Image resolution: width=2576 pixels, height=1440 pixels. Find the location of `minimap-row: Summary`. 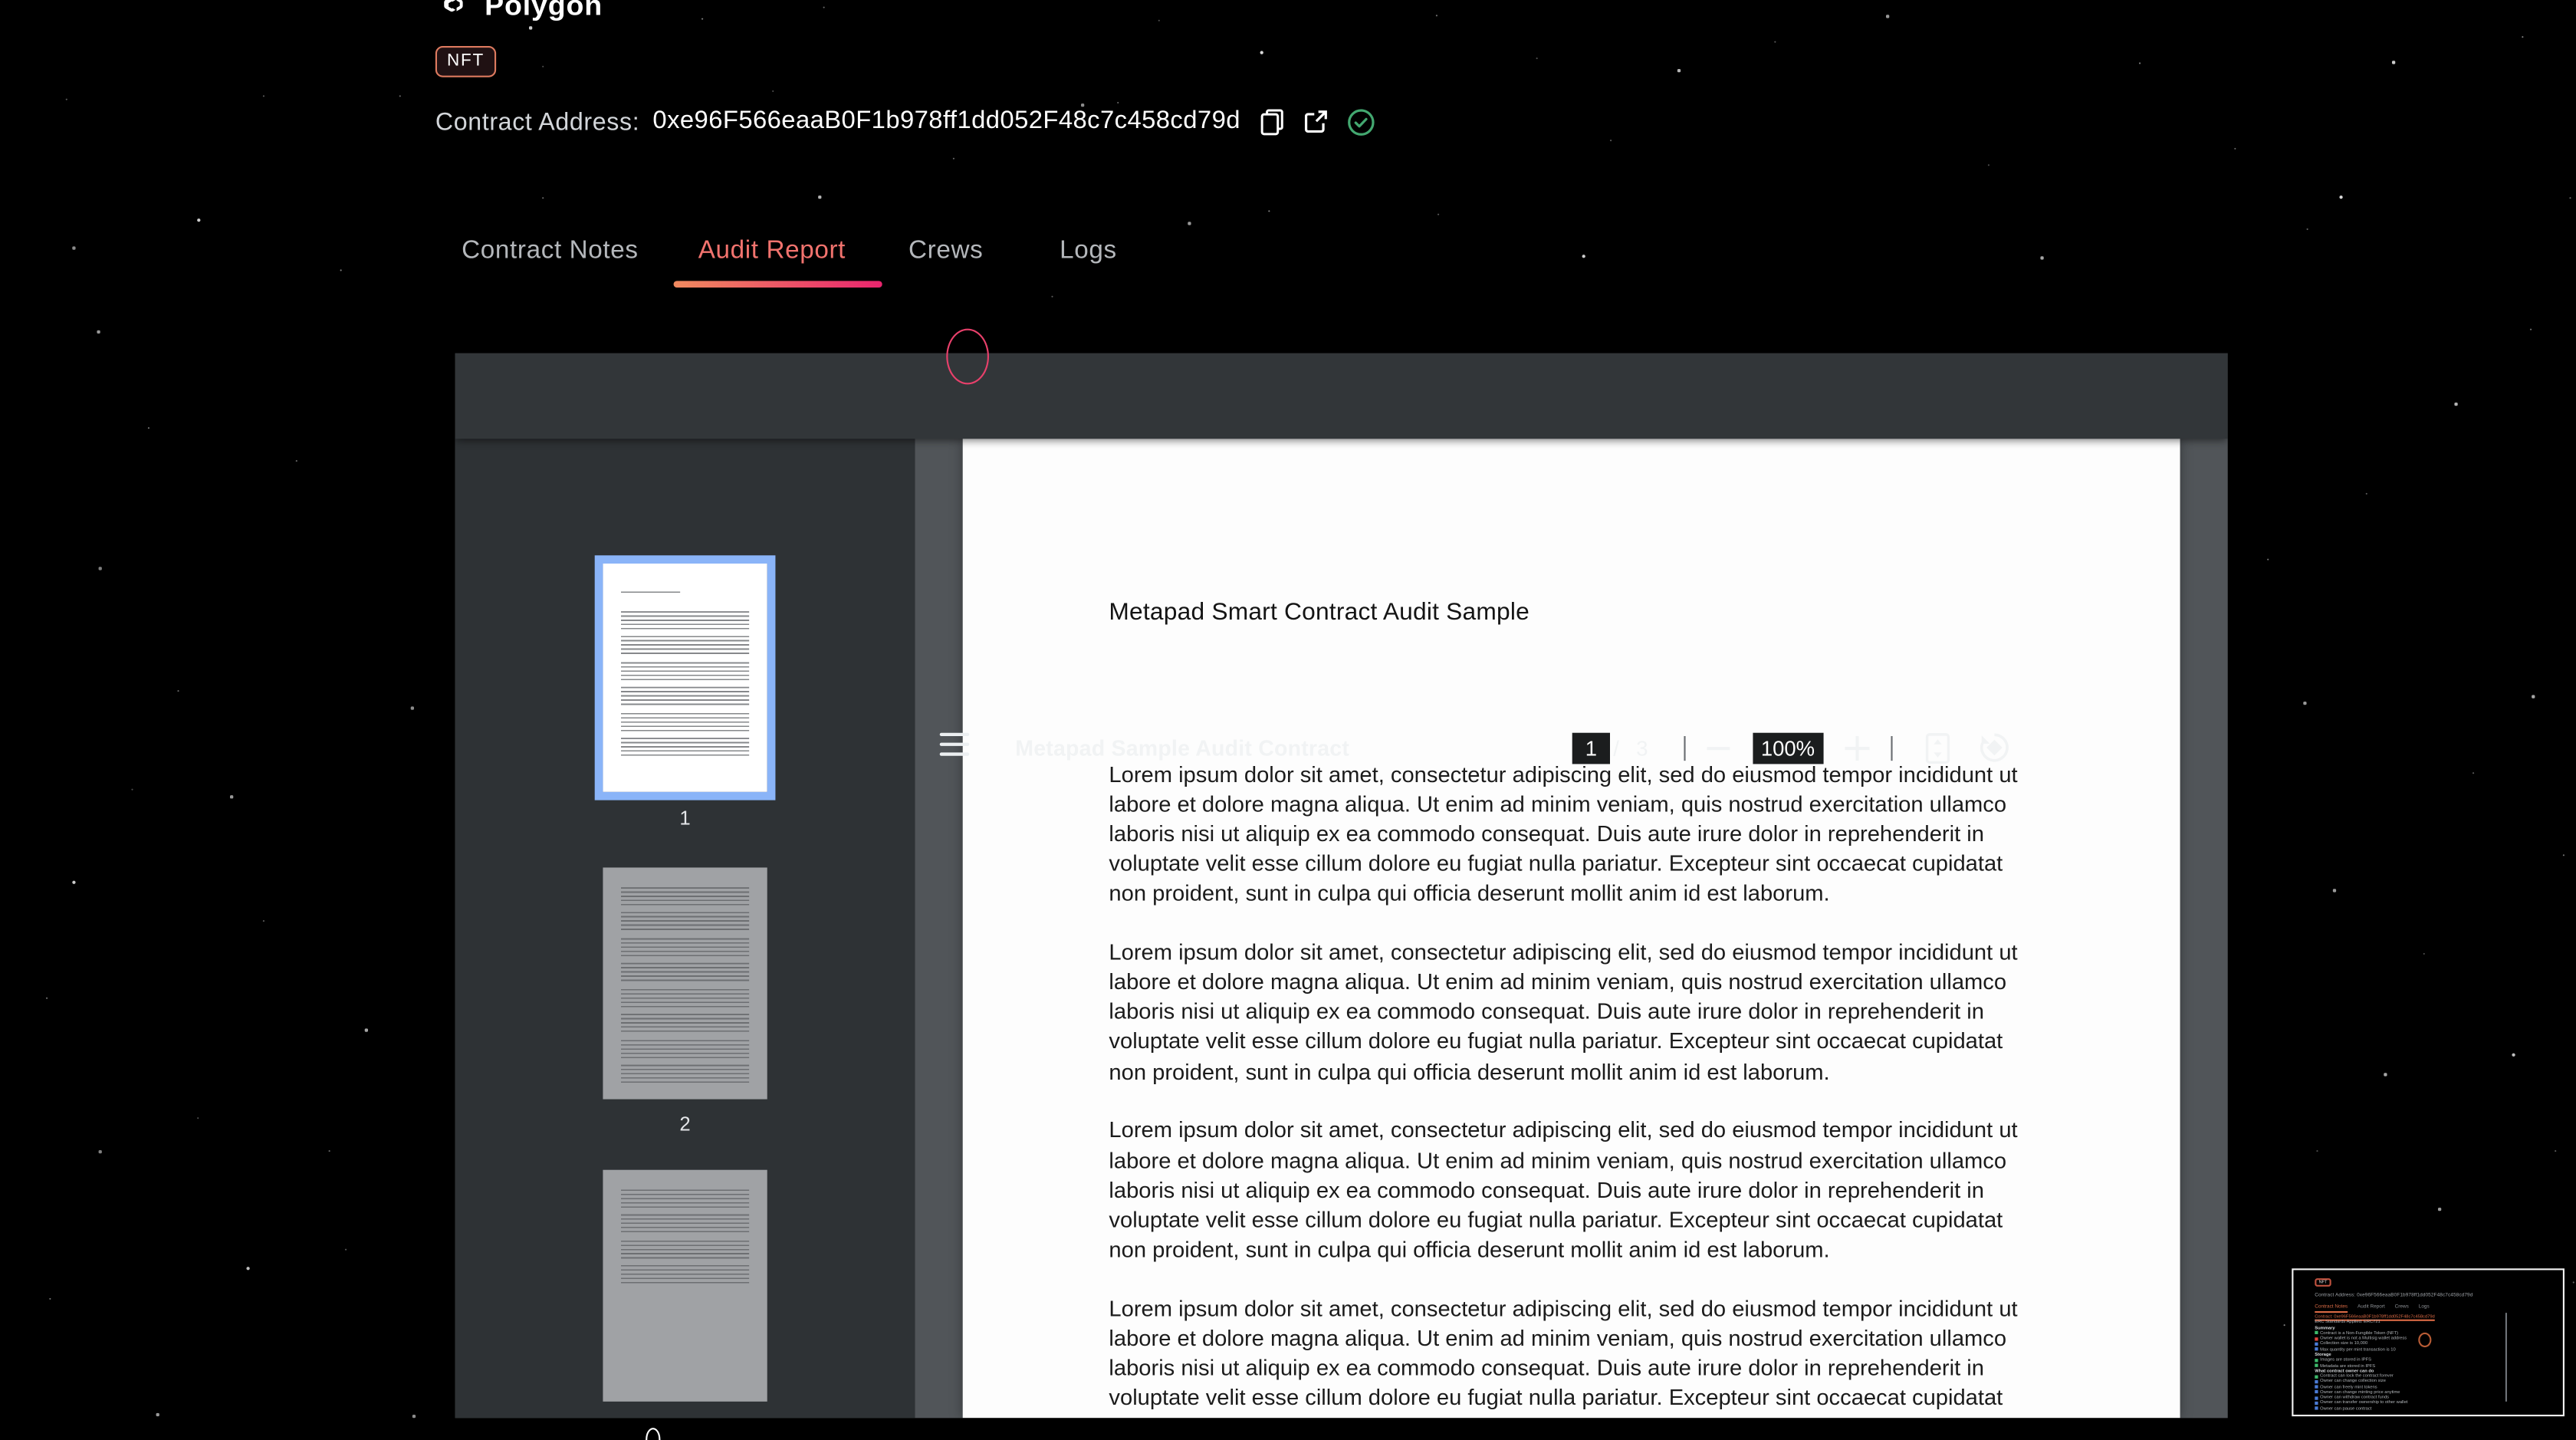

minimap-row: Summary is located at coordinates (2325, 1327).